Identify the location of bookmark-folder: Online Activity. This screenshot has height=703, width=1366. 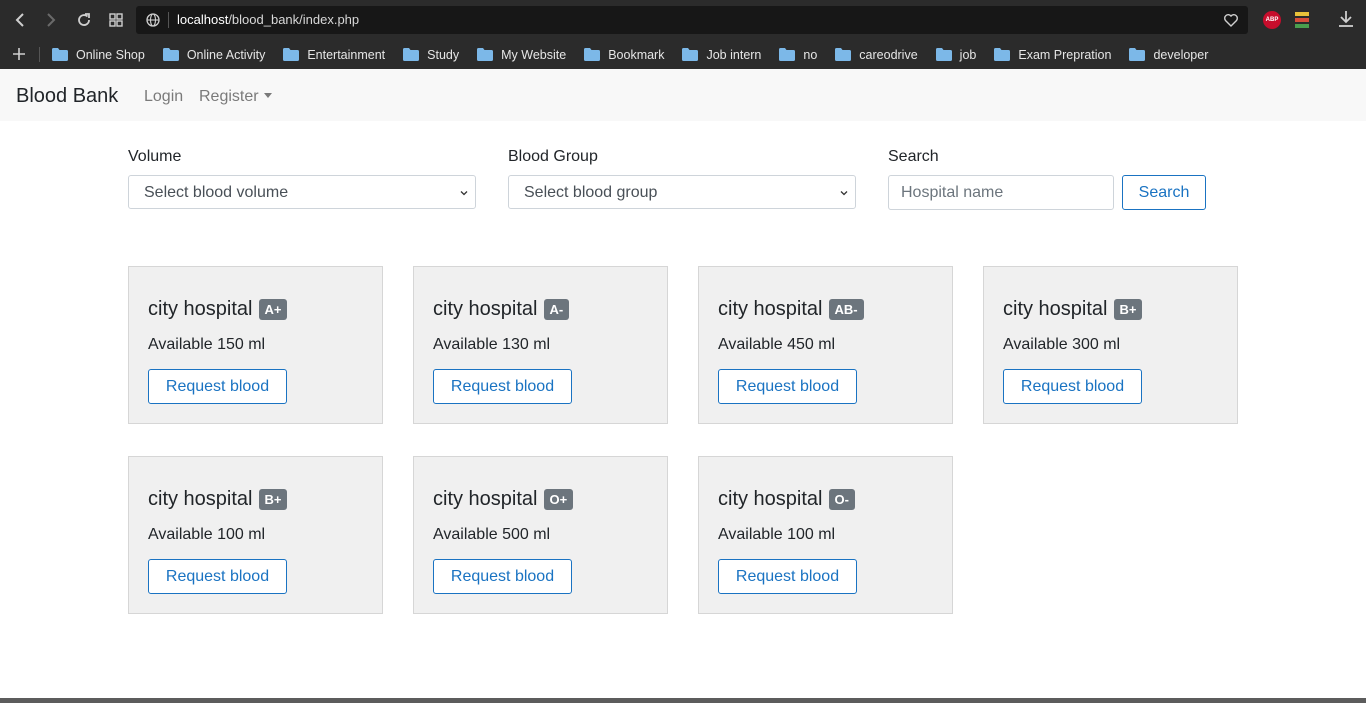
(214, 54).